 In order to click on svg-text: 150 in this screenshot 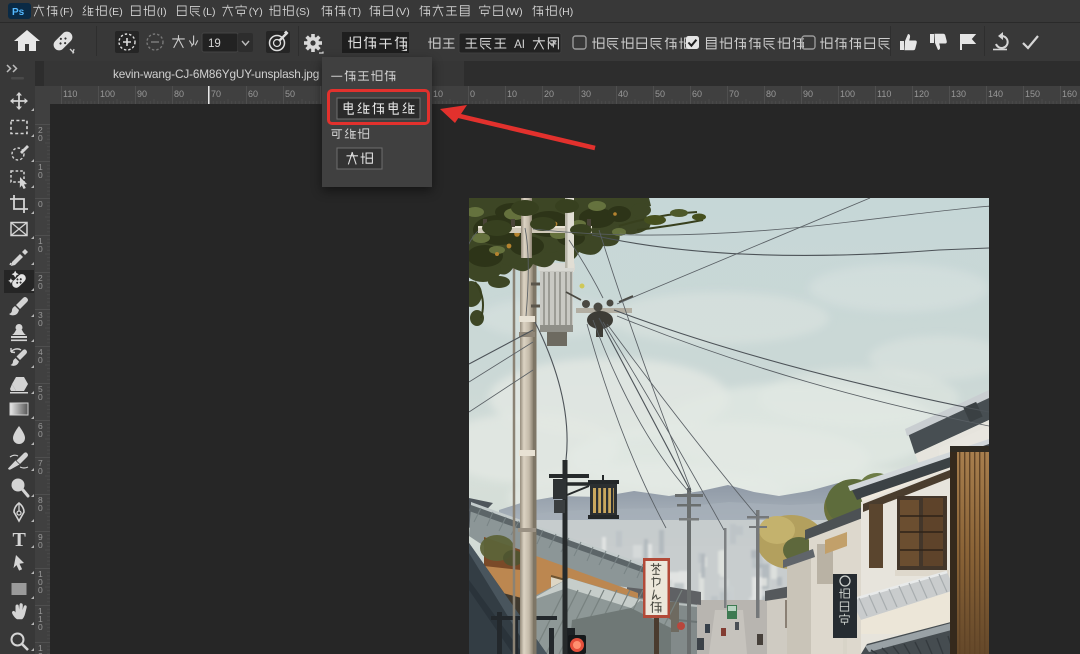, I will do `click(1032, 94)`.